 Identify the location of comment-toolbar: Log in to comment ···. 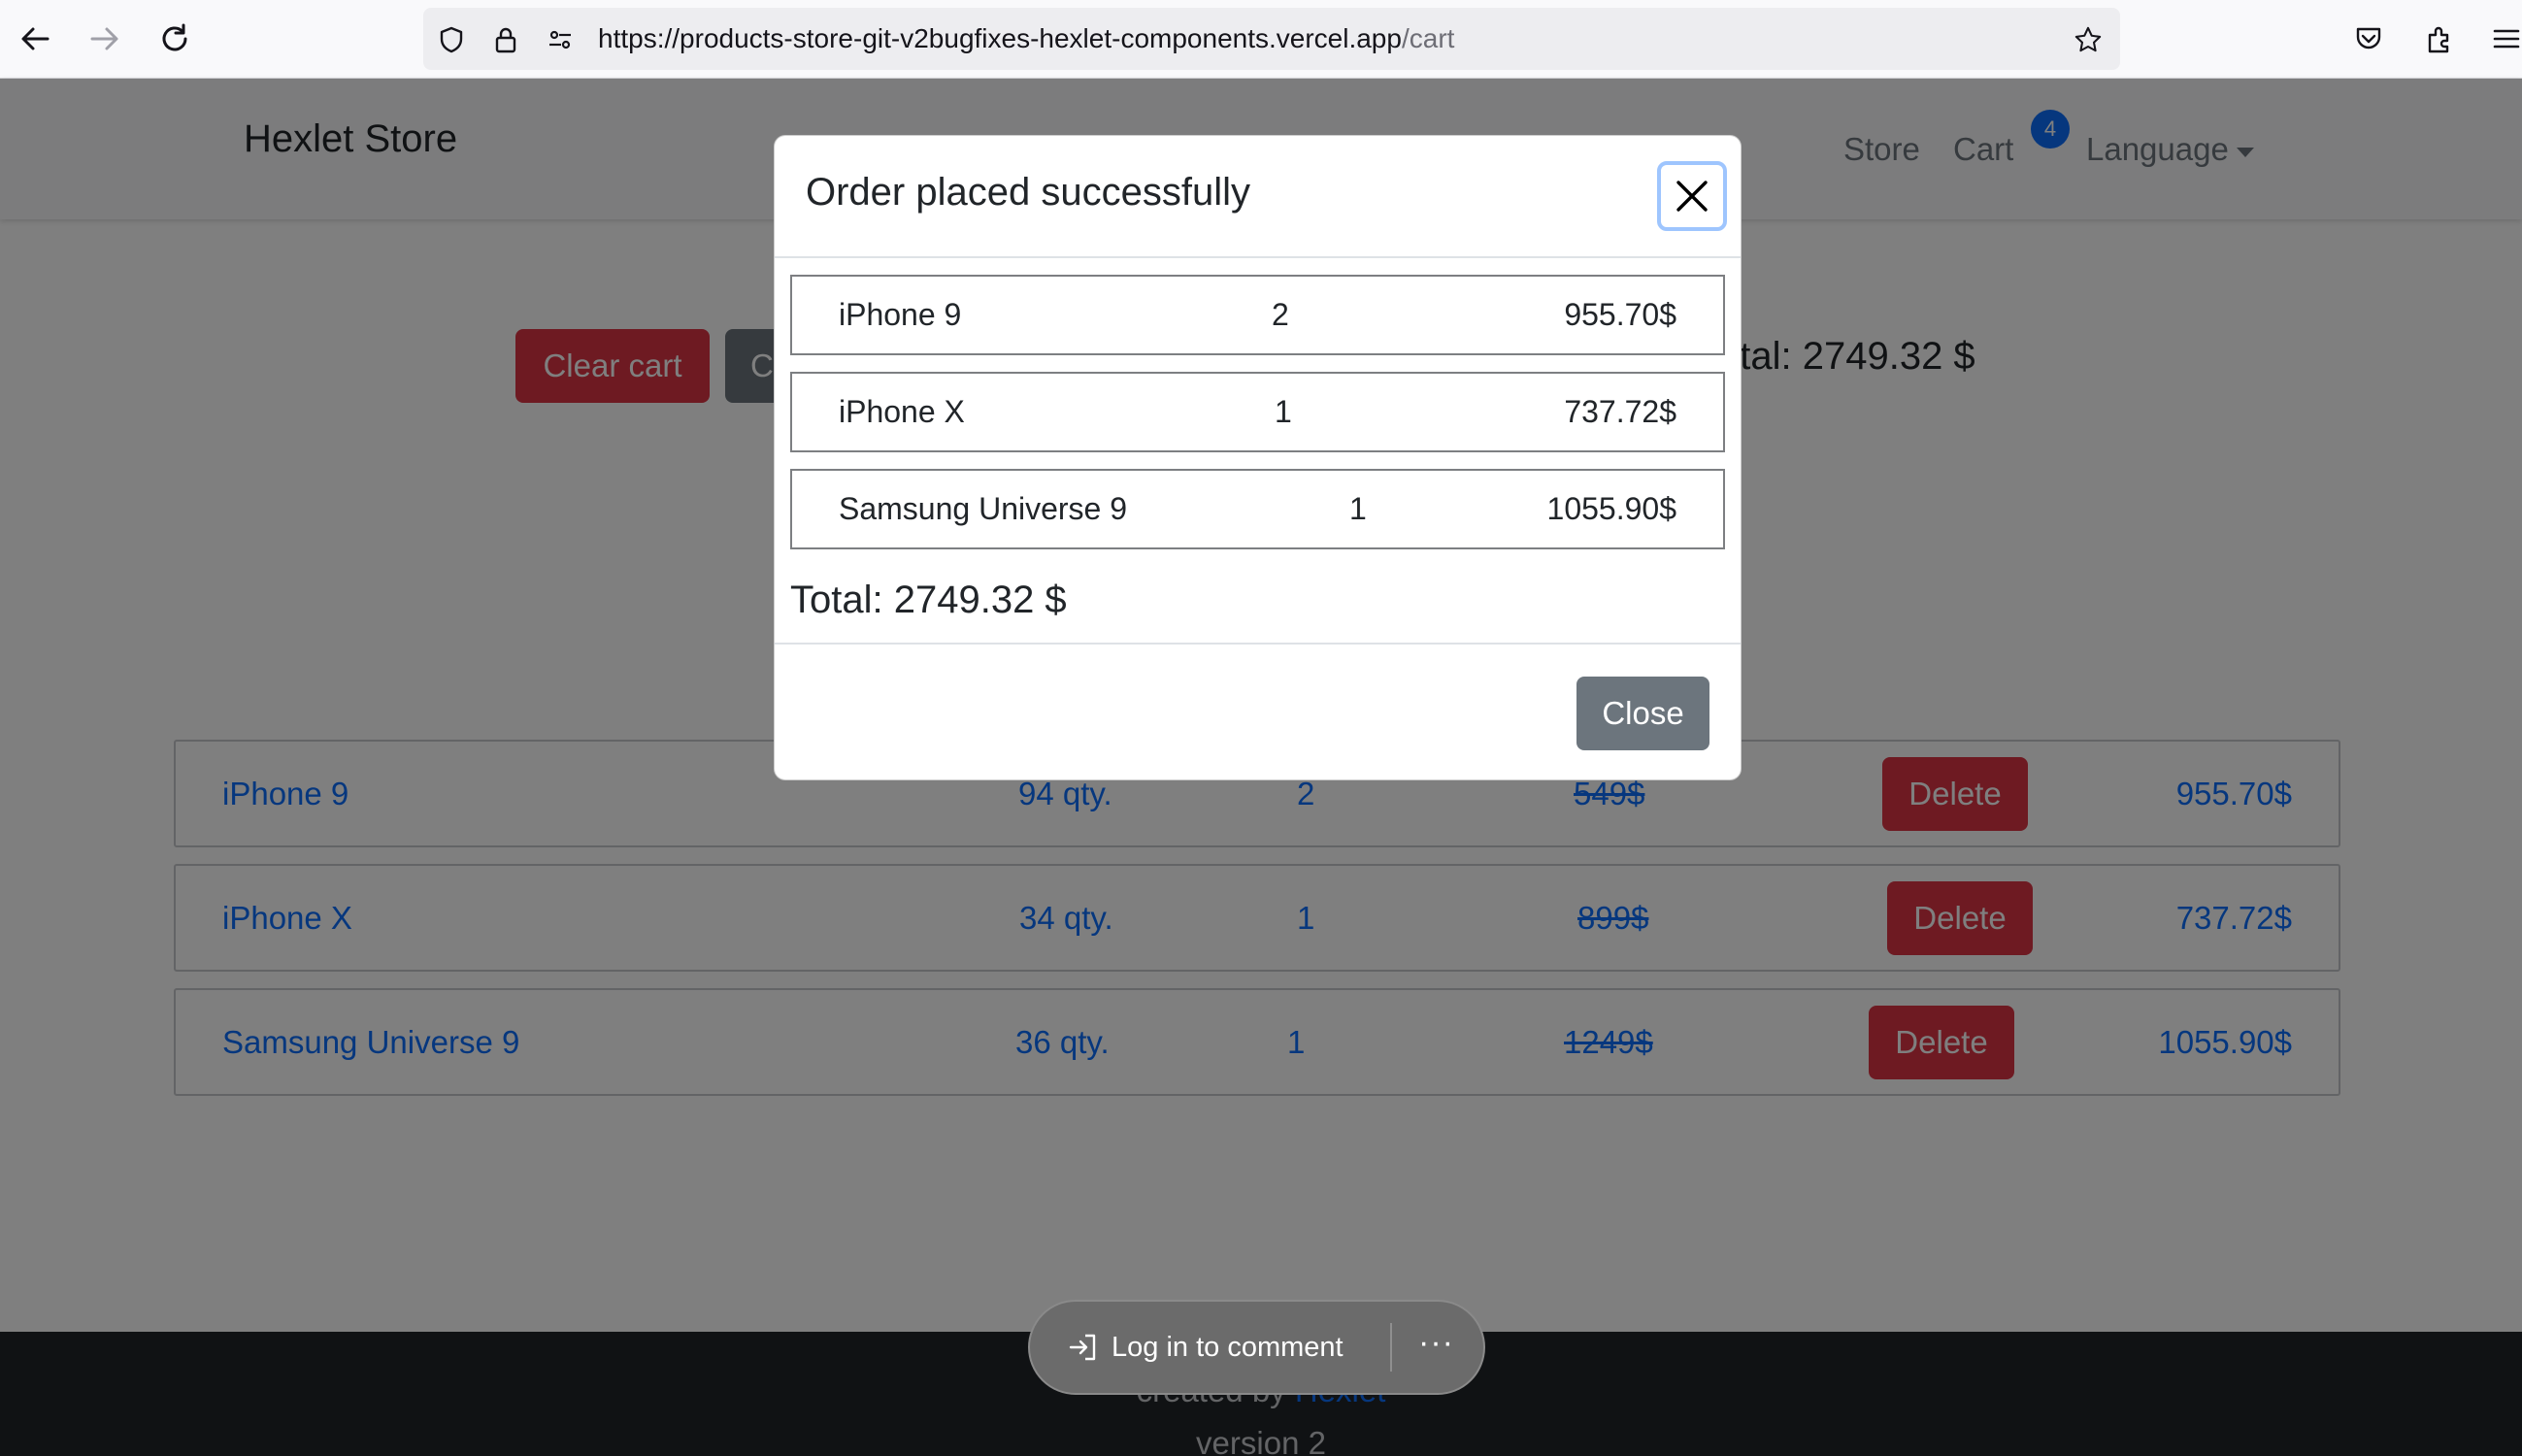
(1256, 1347).